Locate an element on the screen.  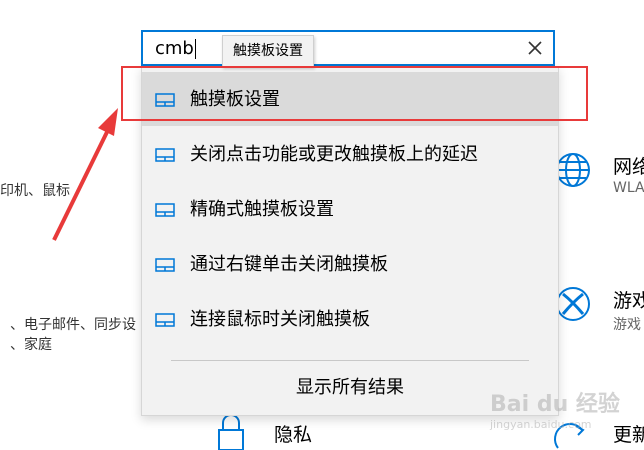
close-icon is located at coordinates (535, 48).